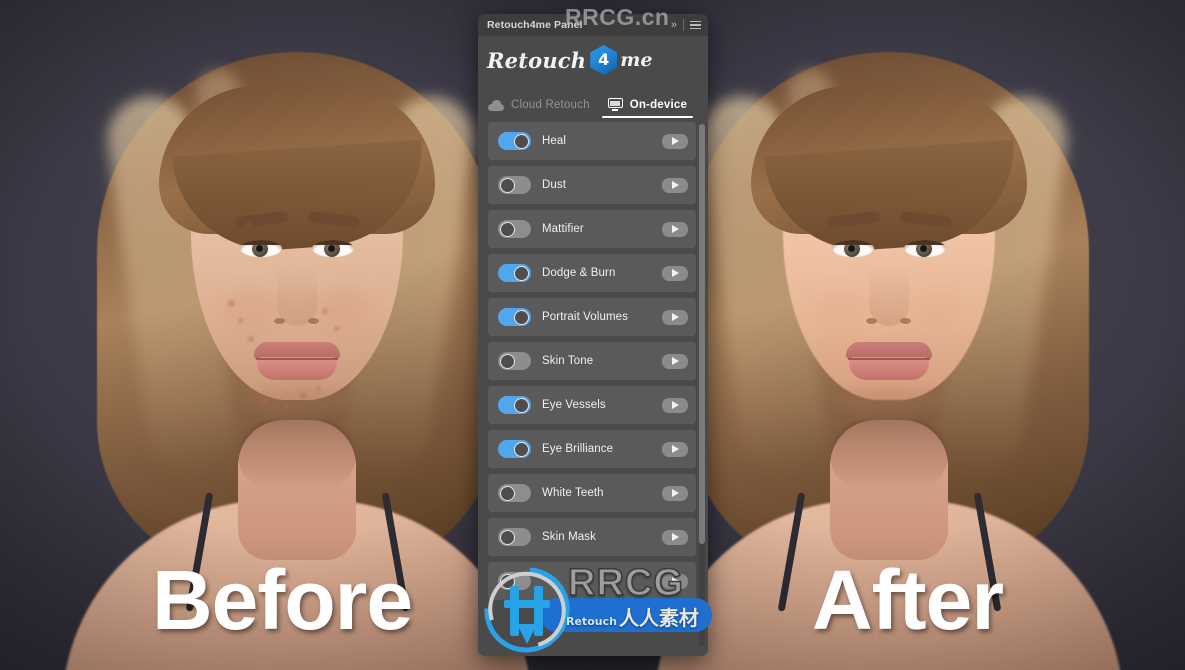 Image resolution: width=1185 pixels, height=670 pixels. I want to click on panel-scrollbar-track, so click(702, 385).